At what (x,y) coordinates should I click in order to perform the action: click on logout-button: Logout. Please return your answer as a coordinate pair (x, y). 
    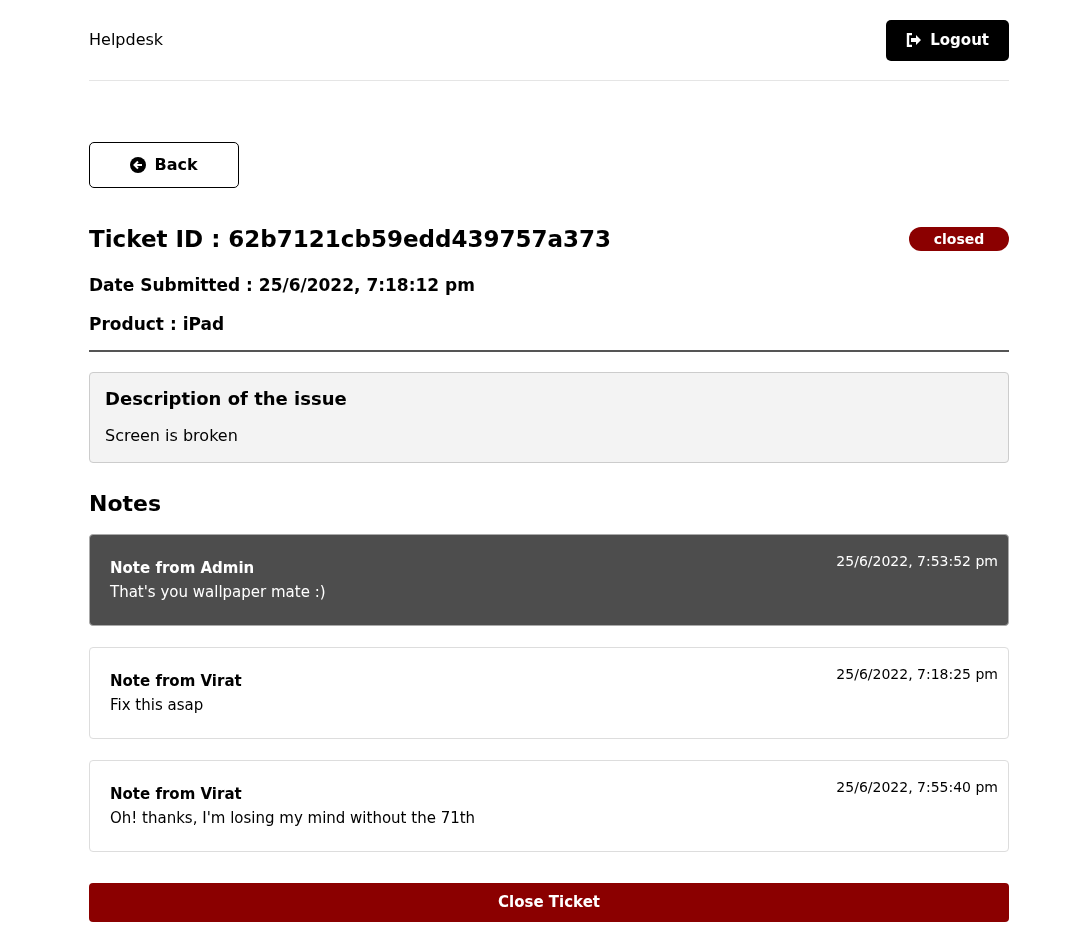
    Looking at the image, I should click on (947, 40).